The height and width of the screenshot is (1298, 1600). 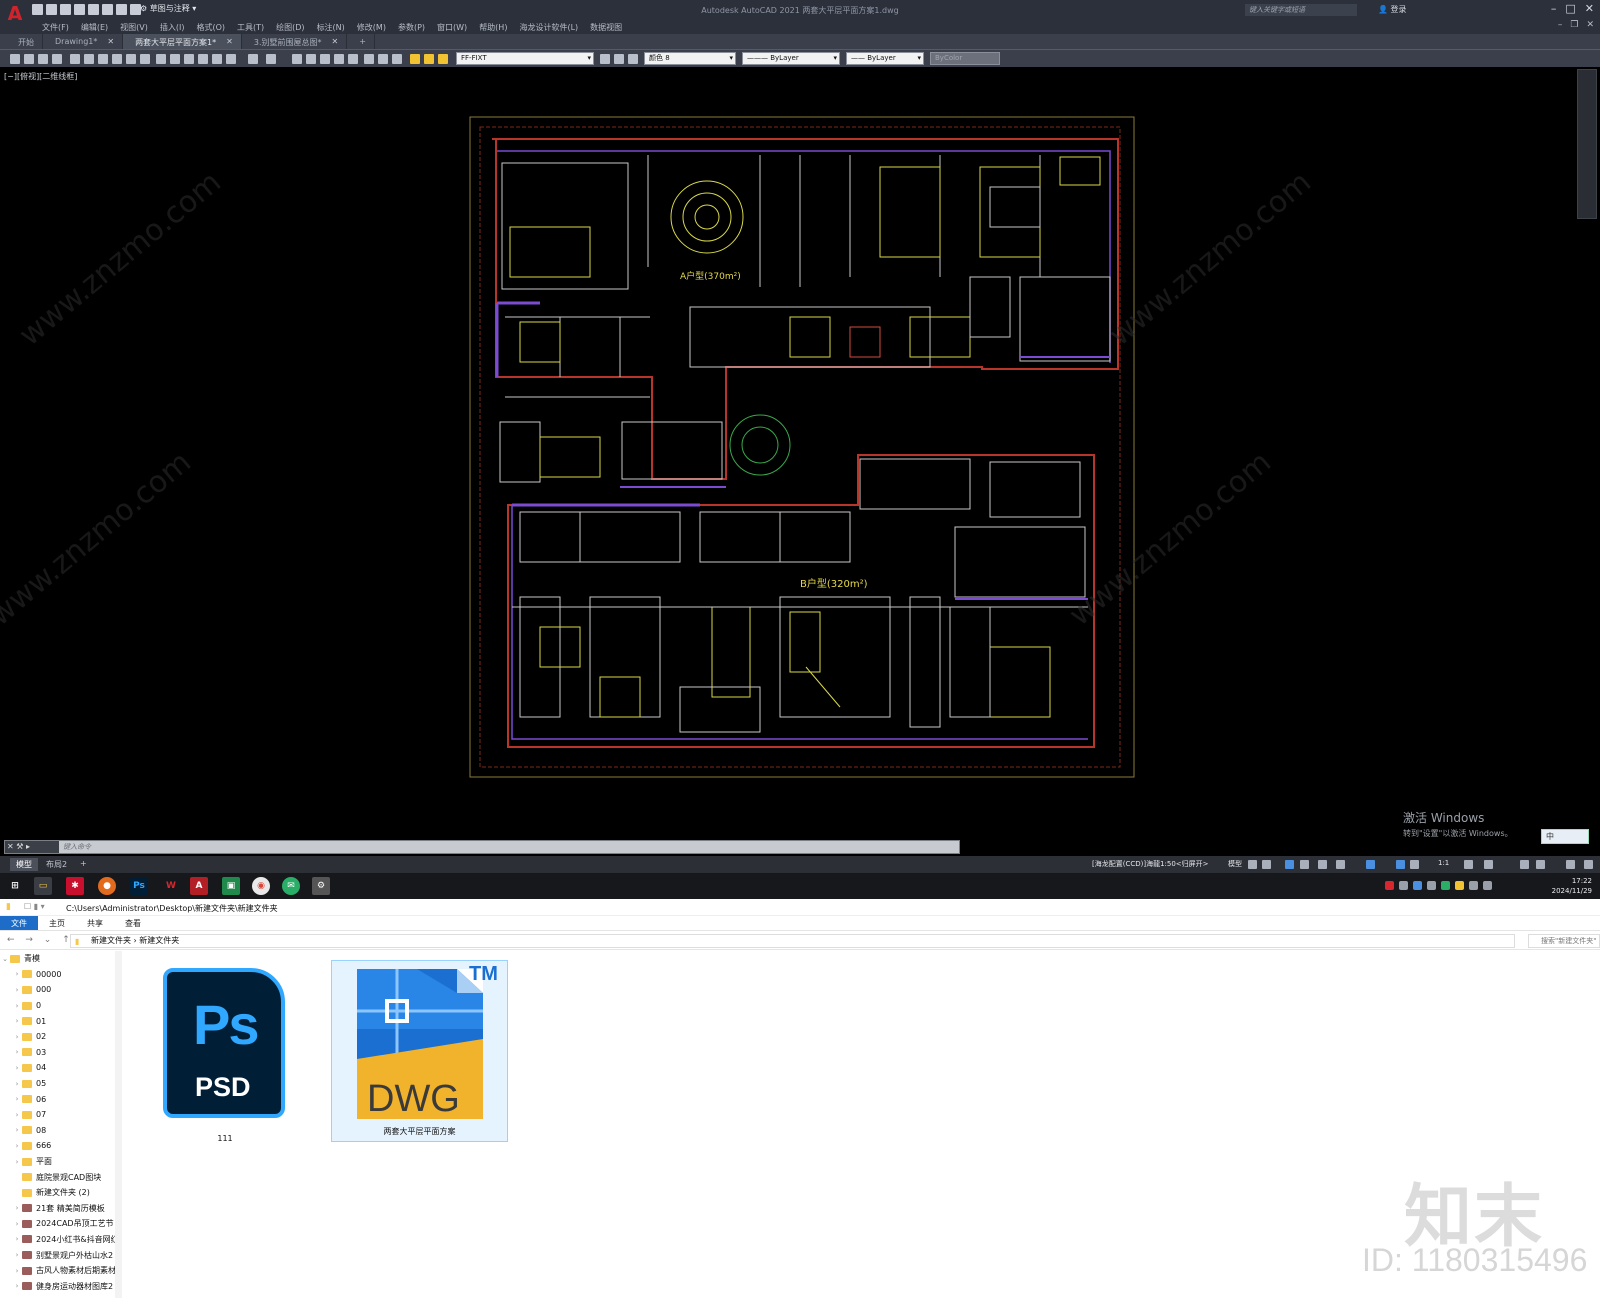 What do you see at coordinates (493, 27) in the screenshot?
I see `menu-item: 帮助(H)` at bounding box center [493, 27].